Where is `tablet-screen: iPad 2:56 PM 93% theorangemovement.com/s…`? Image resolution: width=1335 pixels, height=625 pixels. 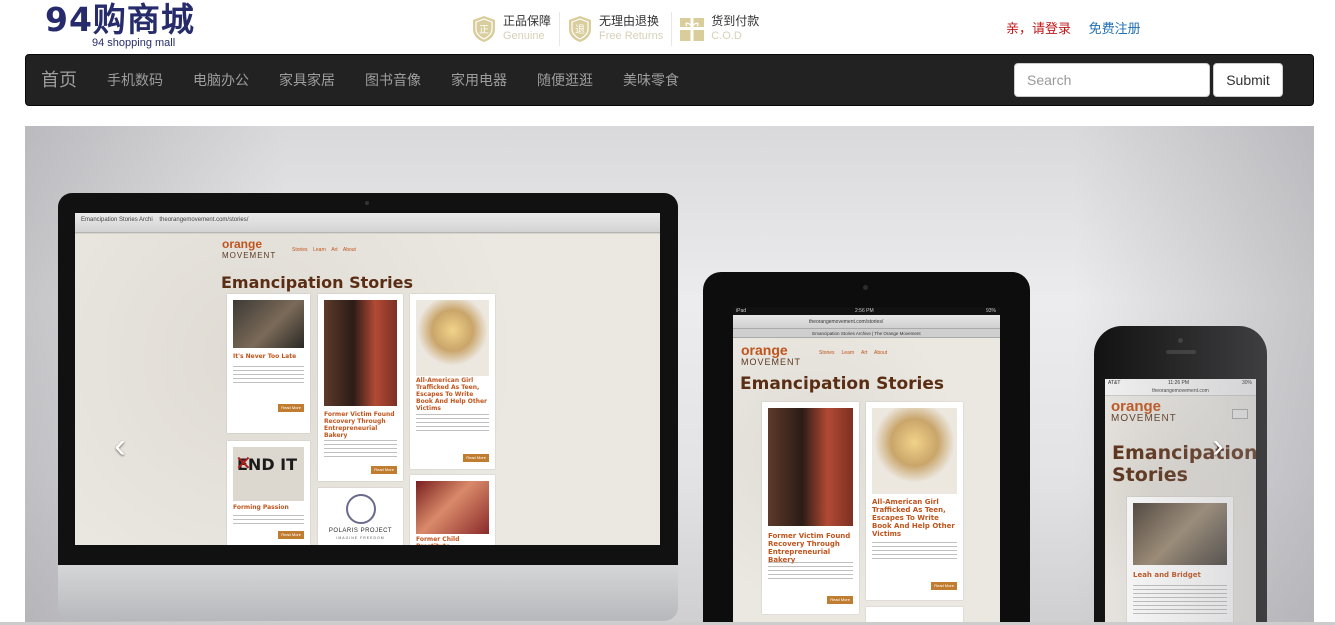
tablet-screen: iPad 2:56 PM 93% theorangemovement.com/s… is located at coordinates (866, 466).